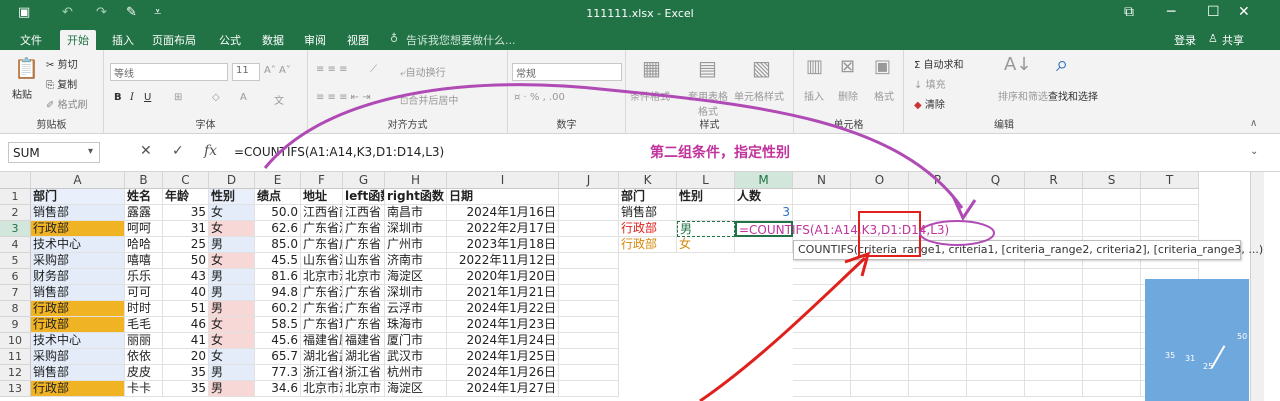 The width and height of the screenshot is (1280, 401). Describe the element at coordinates (930, 83) in the screenshot. I see `fill-button: ↓ 填充` at that location.